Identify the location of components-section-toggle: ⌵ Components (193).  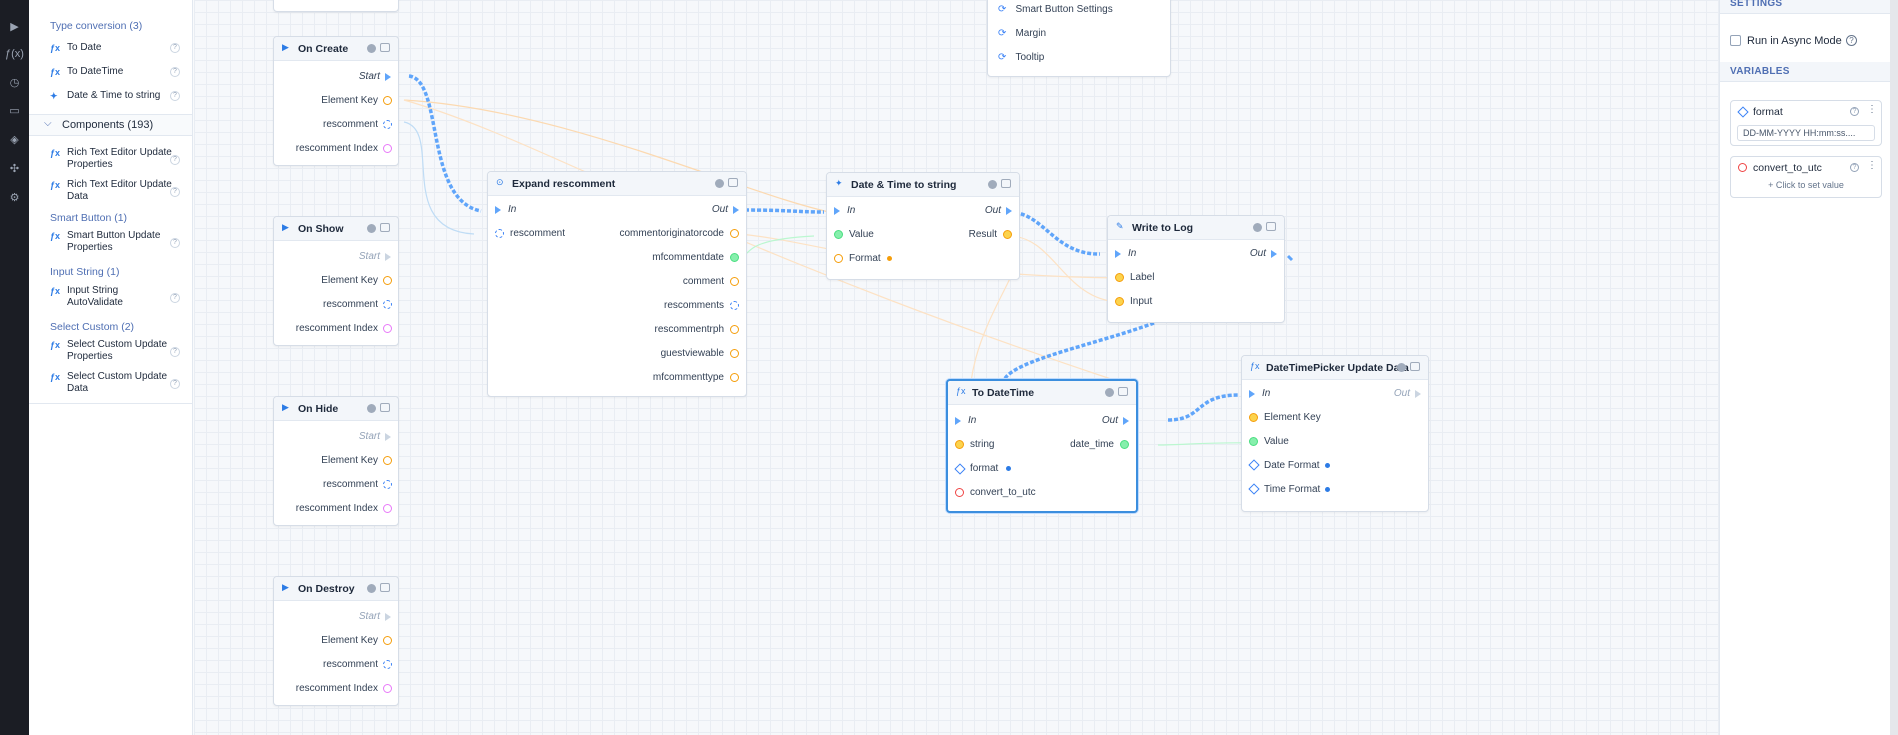
(110, 125).